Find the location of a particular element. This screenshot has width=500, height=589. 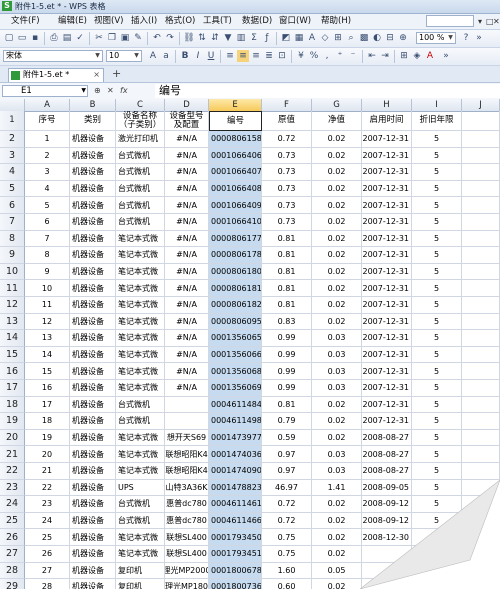

new-icon: ▢ is located at coordinates (9, 38).